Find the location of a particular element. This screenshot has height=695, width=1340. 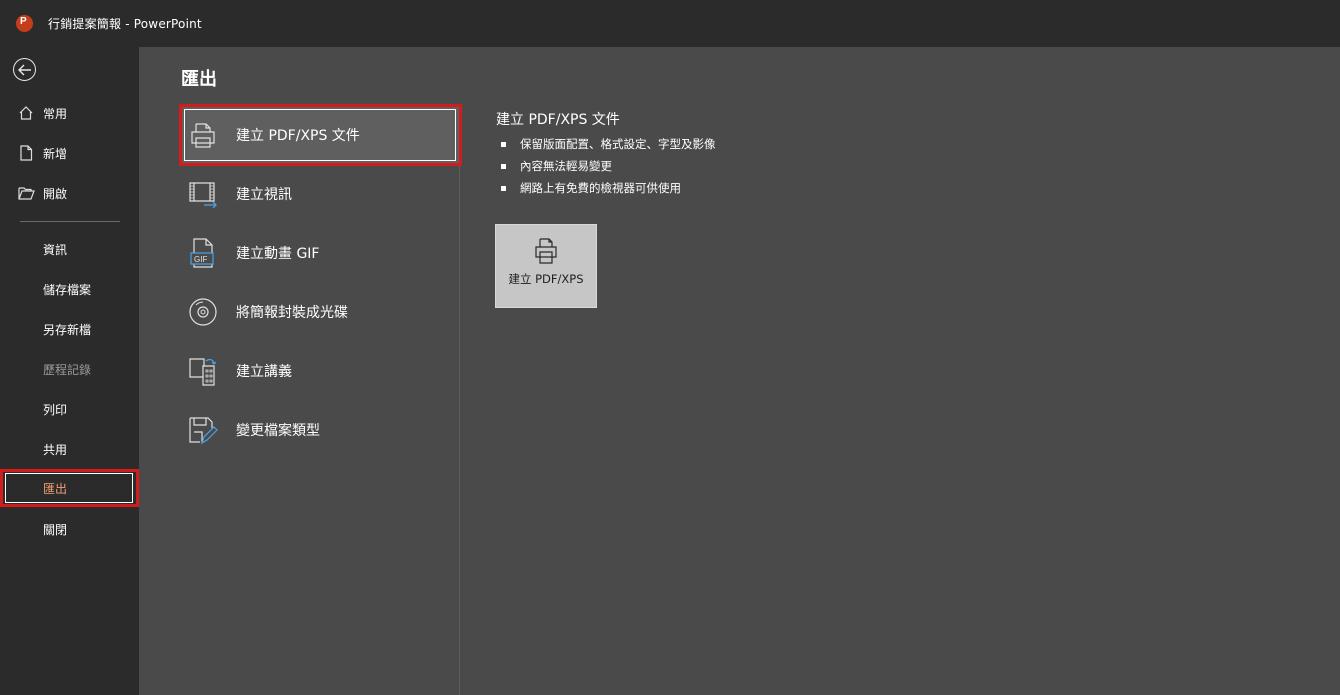

bullet-text: 網路上有免費的檢視器可供使用 is located at coordinates (600, 188).